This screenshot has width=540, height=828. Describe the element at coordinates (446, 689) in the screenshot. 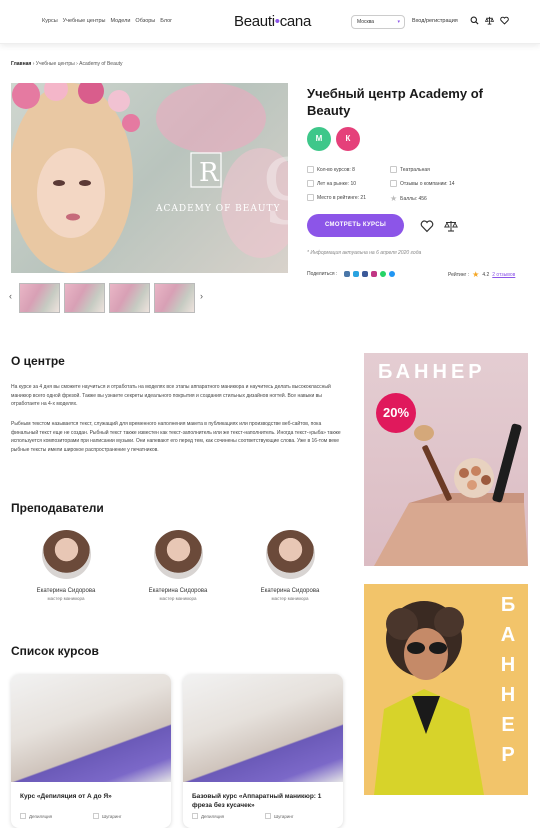

I see `ad-banner-fashion: Б А Н Н Е Р` at that location.